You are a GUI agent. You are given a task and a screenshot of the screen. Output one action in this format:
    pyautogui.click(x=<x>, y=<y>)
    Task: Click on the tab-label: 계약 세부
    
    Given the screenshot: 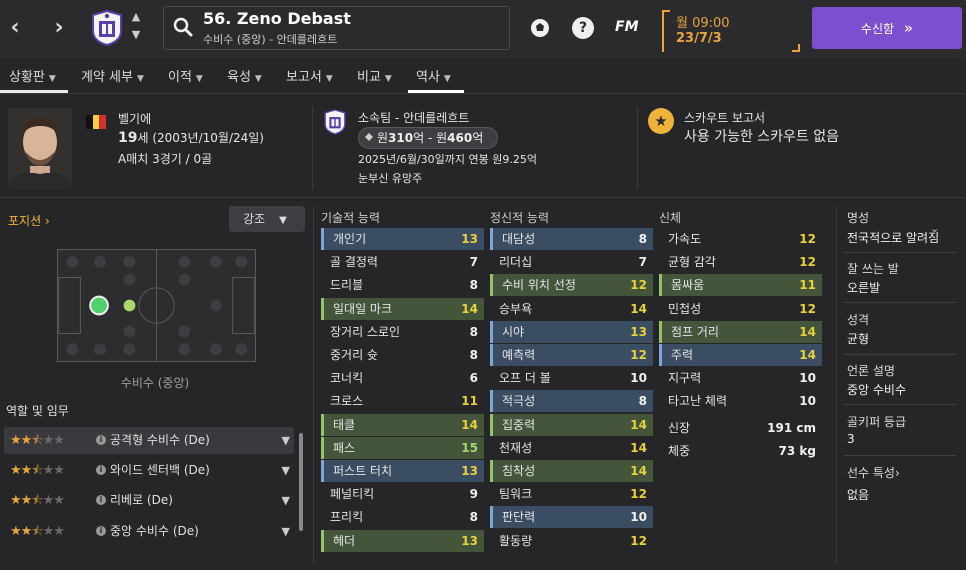 What is the action you would take?
    pyautogui.click(x=107, y=77)
    